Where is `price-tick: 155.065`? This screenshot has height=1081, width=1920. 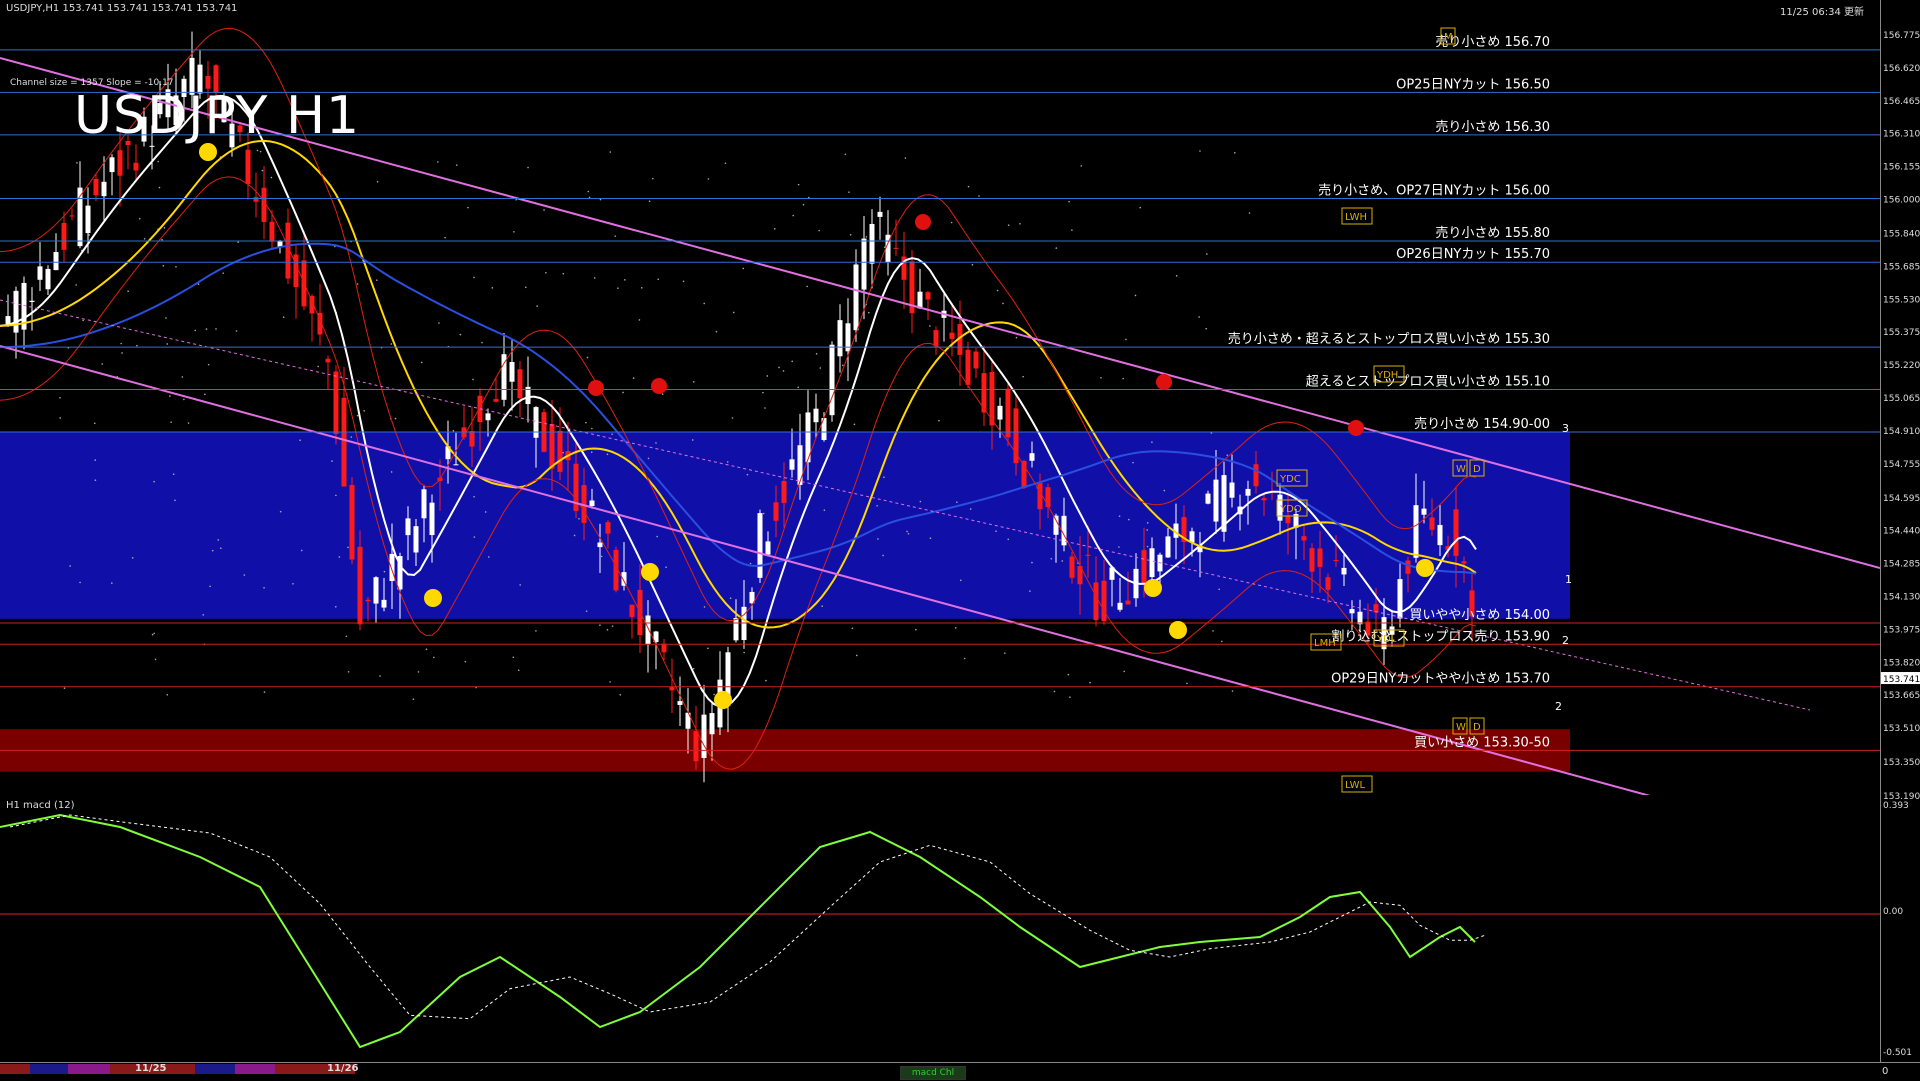
price-tick: 155.065 is located at coordinates (1901, 399).